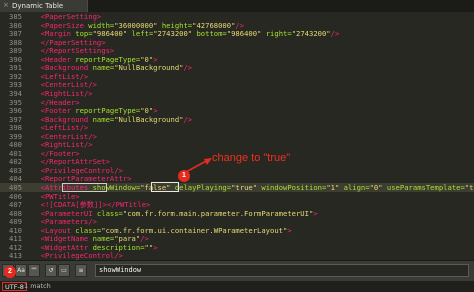 This screenshot has width=474, height=292. What do you see at coordinates (21, 270) in the screenshot?
I see `case-sensitive-toggle: Aa` at bounding box center [21, 270].